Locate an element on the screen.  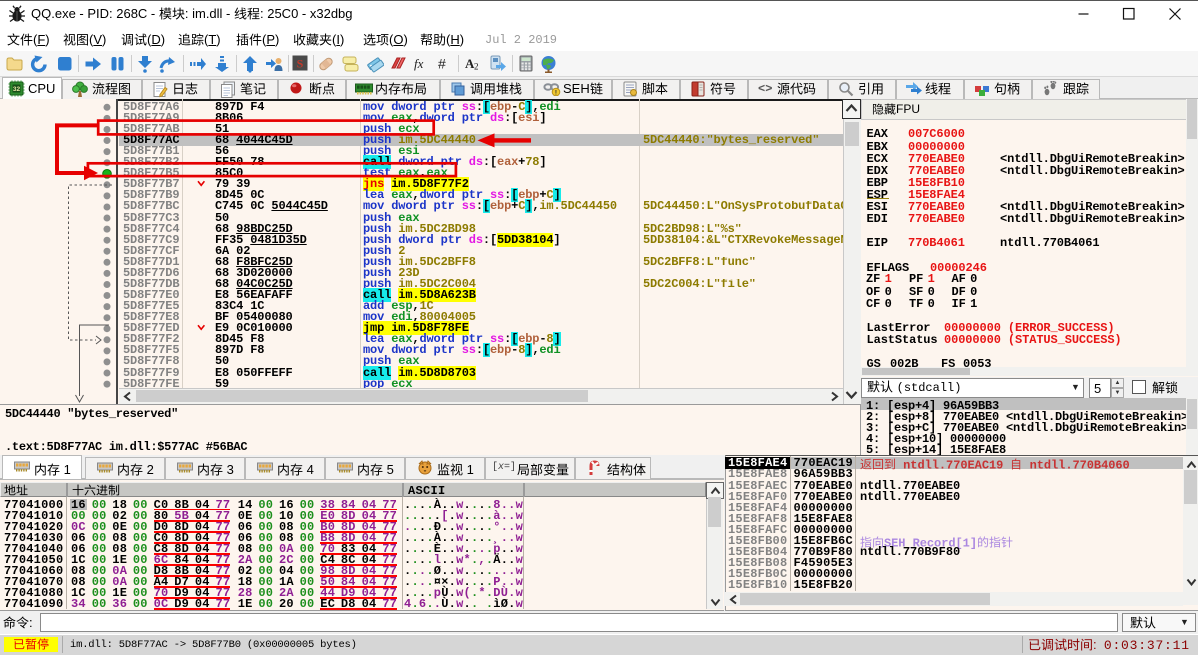
svg-text: S is located at coordinates (300, 64).